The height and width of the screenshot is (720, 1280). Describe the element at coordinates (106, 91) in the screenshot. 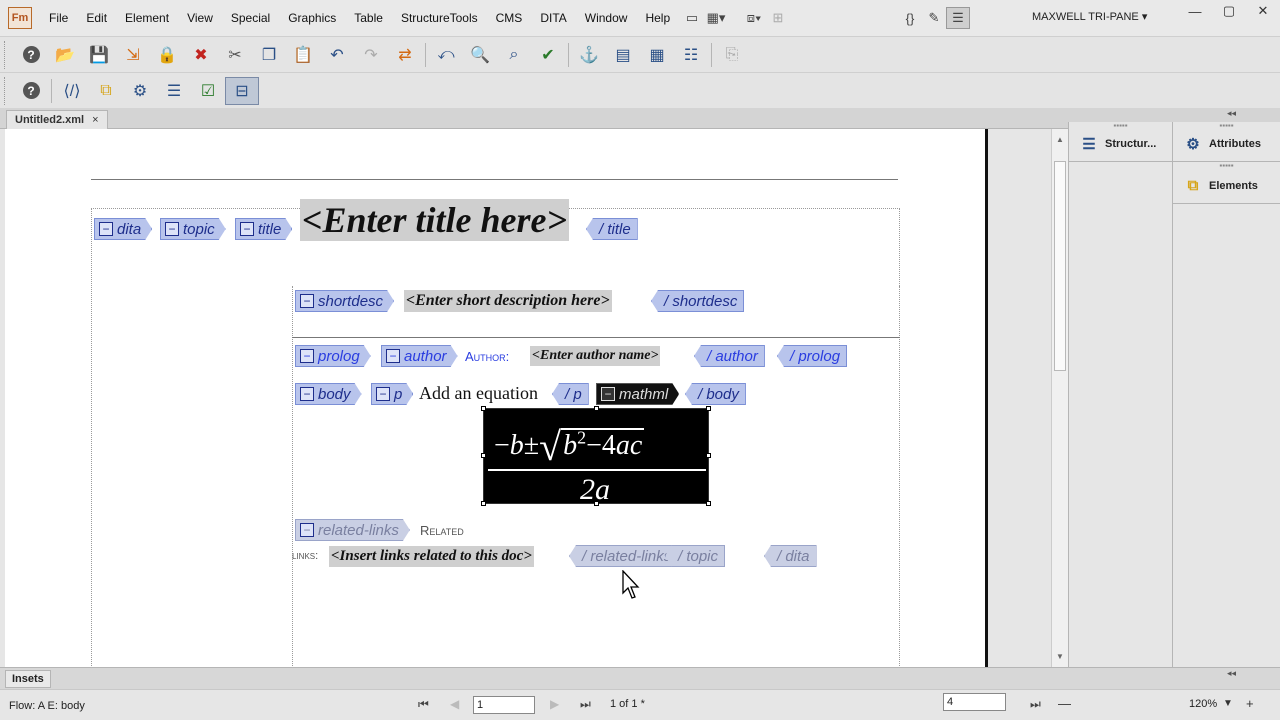

I see `insert-element-icon: ⧉` at that location.